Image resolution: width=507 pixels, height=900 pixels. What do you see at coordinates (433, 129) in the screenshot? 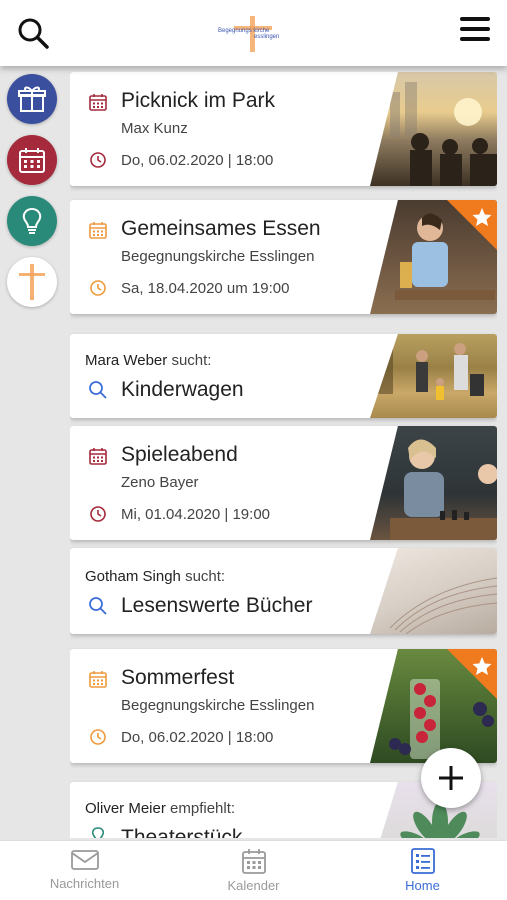
I see `event-image-picnic` at bounding box center [433, 129].